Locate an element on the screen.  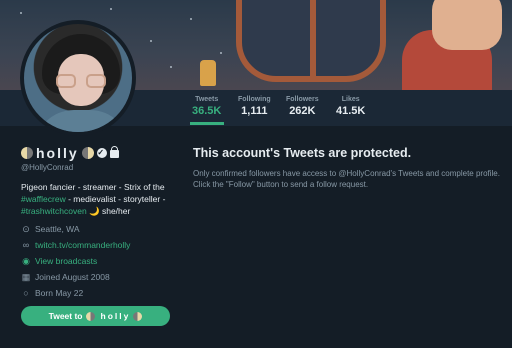
user-handle: @HollyConrad is located at coordinates (47, 167).